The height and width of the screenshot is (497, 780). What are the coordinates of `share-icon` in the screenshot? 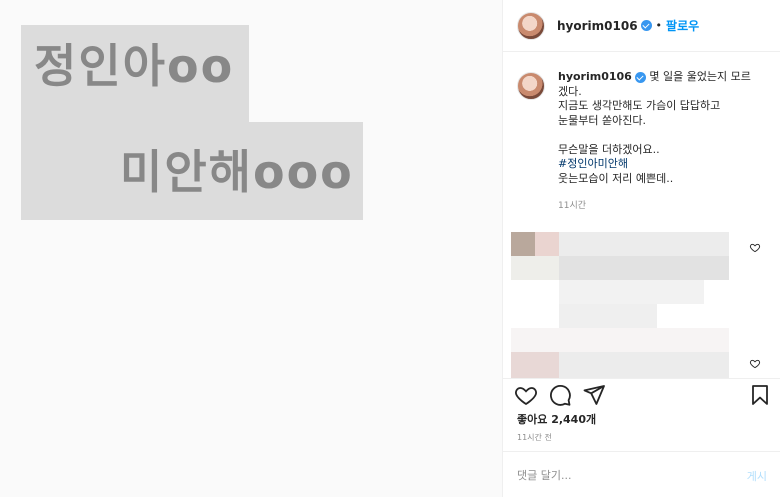 It's located at (594, 395).